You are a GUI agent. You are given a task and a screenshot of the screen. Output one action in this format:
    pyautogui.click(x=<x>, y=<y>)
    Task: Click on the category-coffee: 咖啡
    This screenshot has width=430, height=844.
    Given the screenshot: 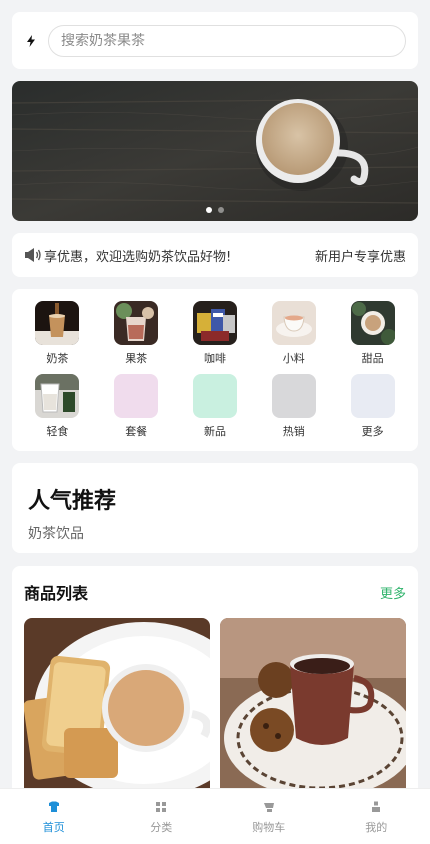 What is the action you would take?
    pyautogui.click(x=215, y=333)
    